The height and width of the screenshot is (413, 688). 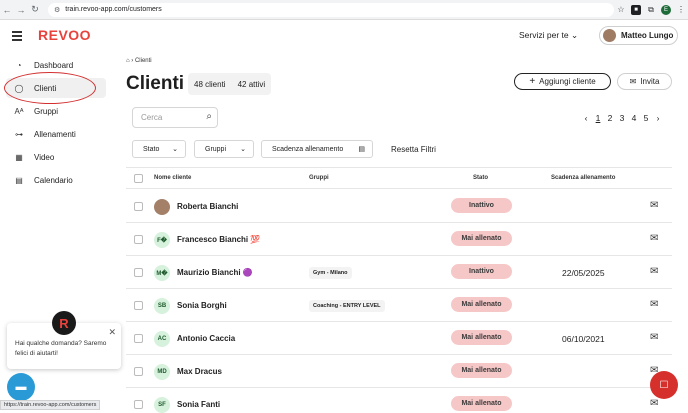 What do you see at coordinates (399, 400) in the screenshot?
I see `table-row: SF Sonia Fanti Mai allenato ✉` at bounding box center [399, 400].